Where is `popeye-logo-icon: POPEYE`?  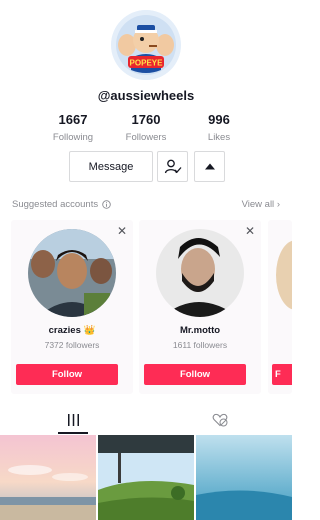 popeye-logo-icon: POPEYE is located at coordinates (146, 45).